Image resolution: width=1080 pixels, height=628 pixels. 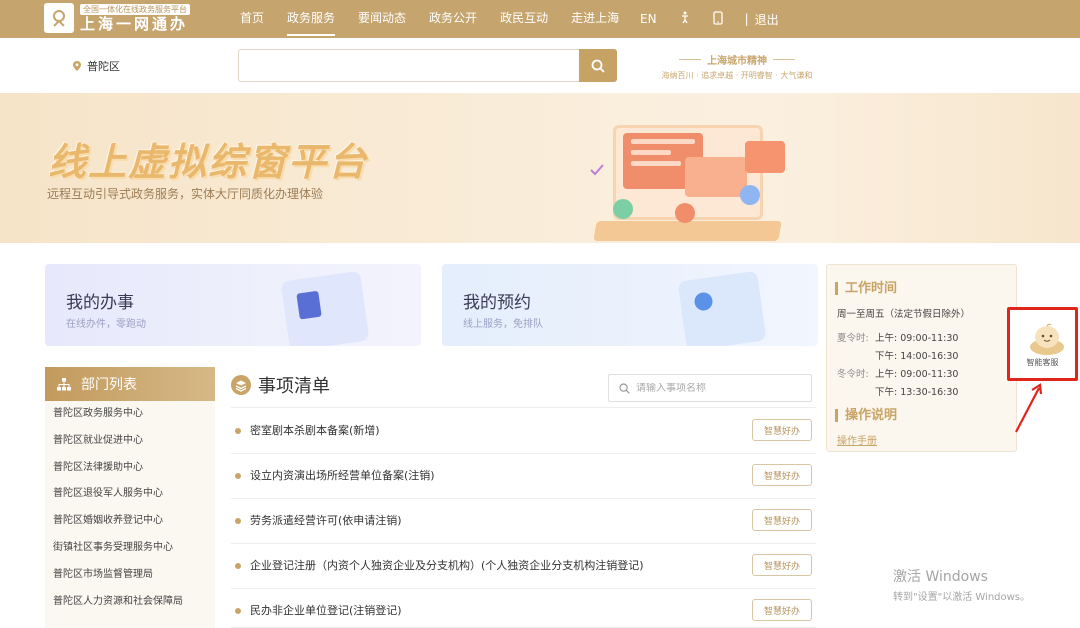 What do you see at coordinates (648, 19) in the screenshot?
I see `language-switch: EN` at bounding box center [648, 19].